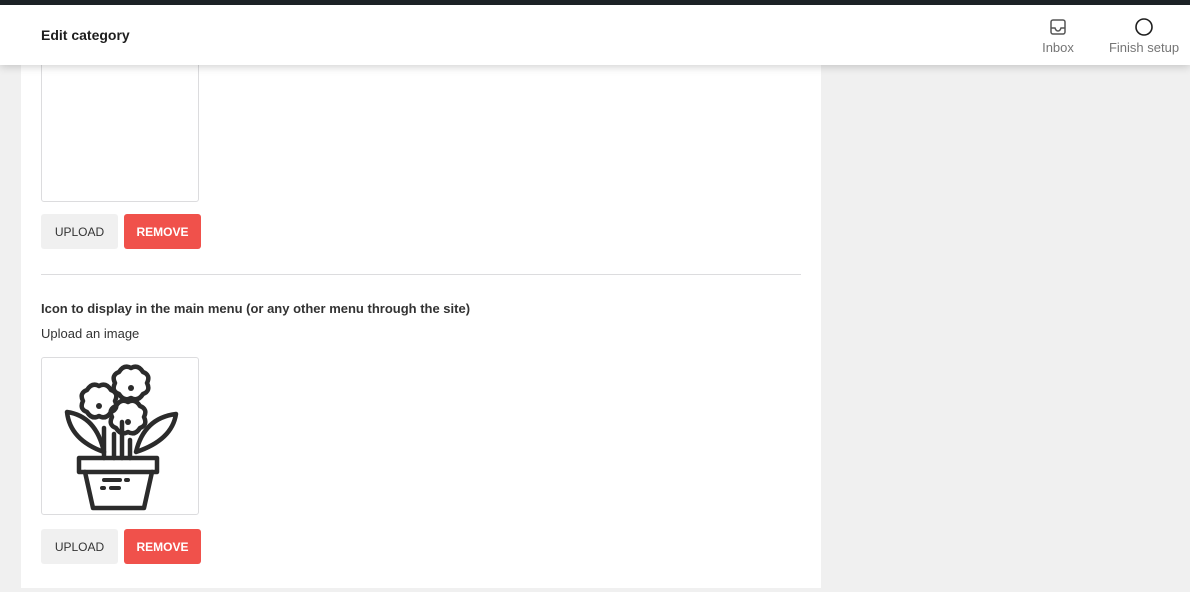 The height and width of the screenshot is (592, 1190). What do you see at coordinates (79, 231) in the screenshot?
I see `upload-button-top: UPLOAD` at bounding box center [79, 231].